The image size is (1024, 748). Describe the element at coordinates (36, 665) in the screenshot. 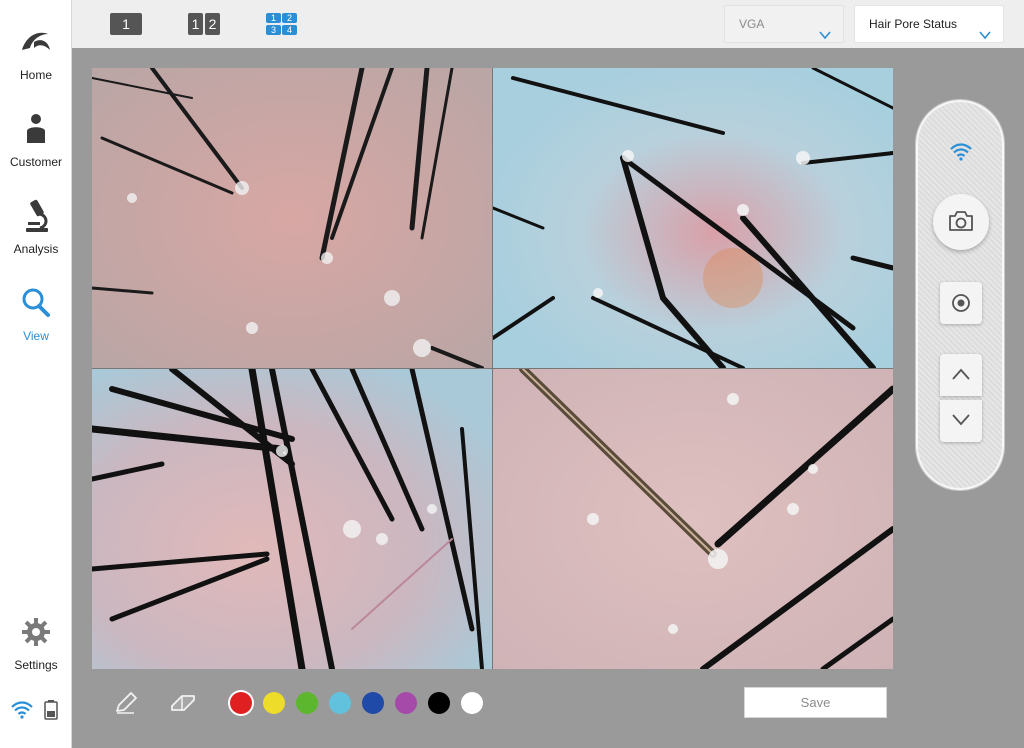

I see `sidebar-item-label: Settings` at that location.